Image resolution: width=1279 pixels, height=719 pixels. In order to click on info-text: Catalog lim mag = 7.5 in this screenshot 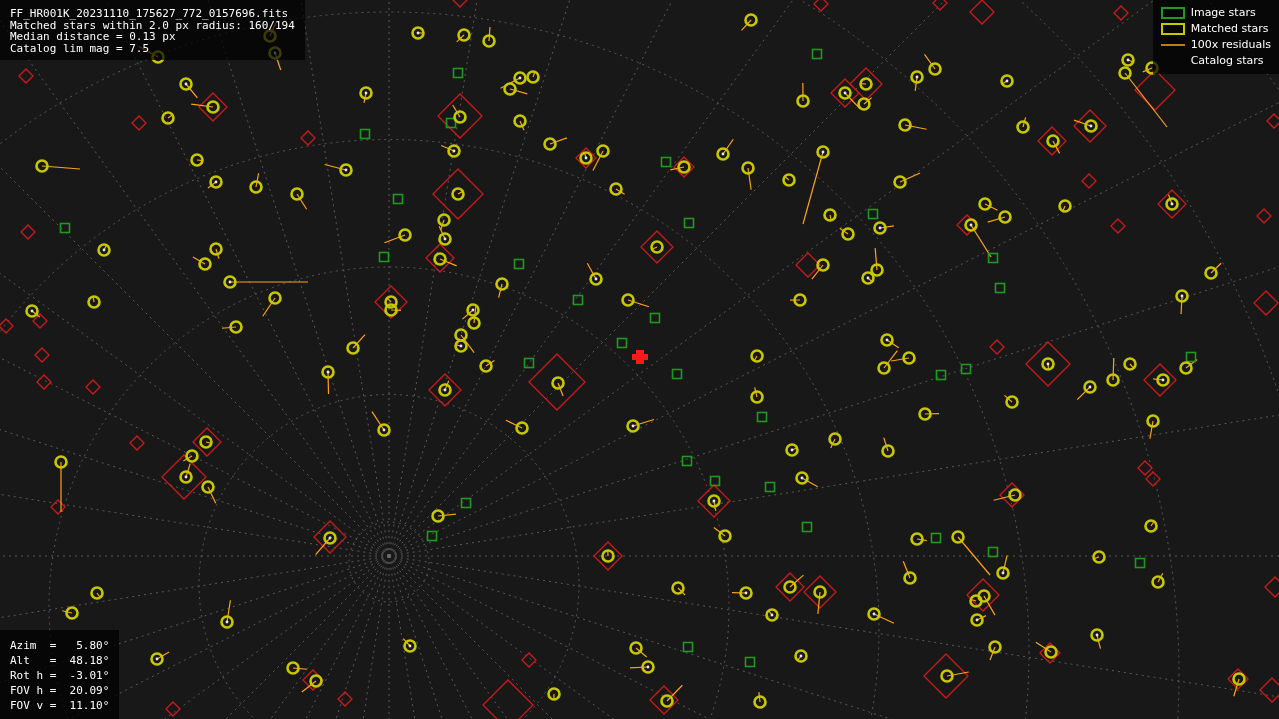, I will do `click(80, 48)`.